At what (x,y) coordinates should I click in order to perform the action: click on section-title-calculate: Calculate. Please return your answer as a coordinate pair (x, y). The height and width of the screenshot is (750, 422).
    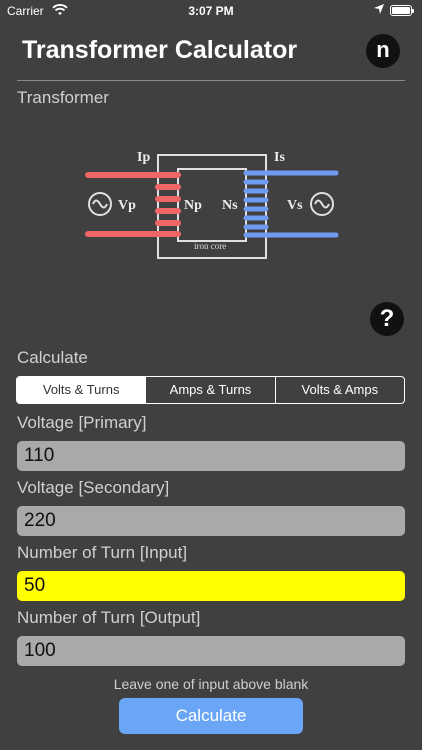
    Looking at the image, I should click on (52, 357).